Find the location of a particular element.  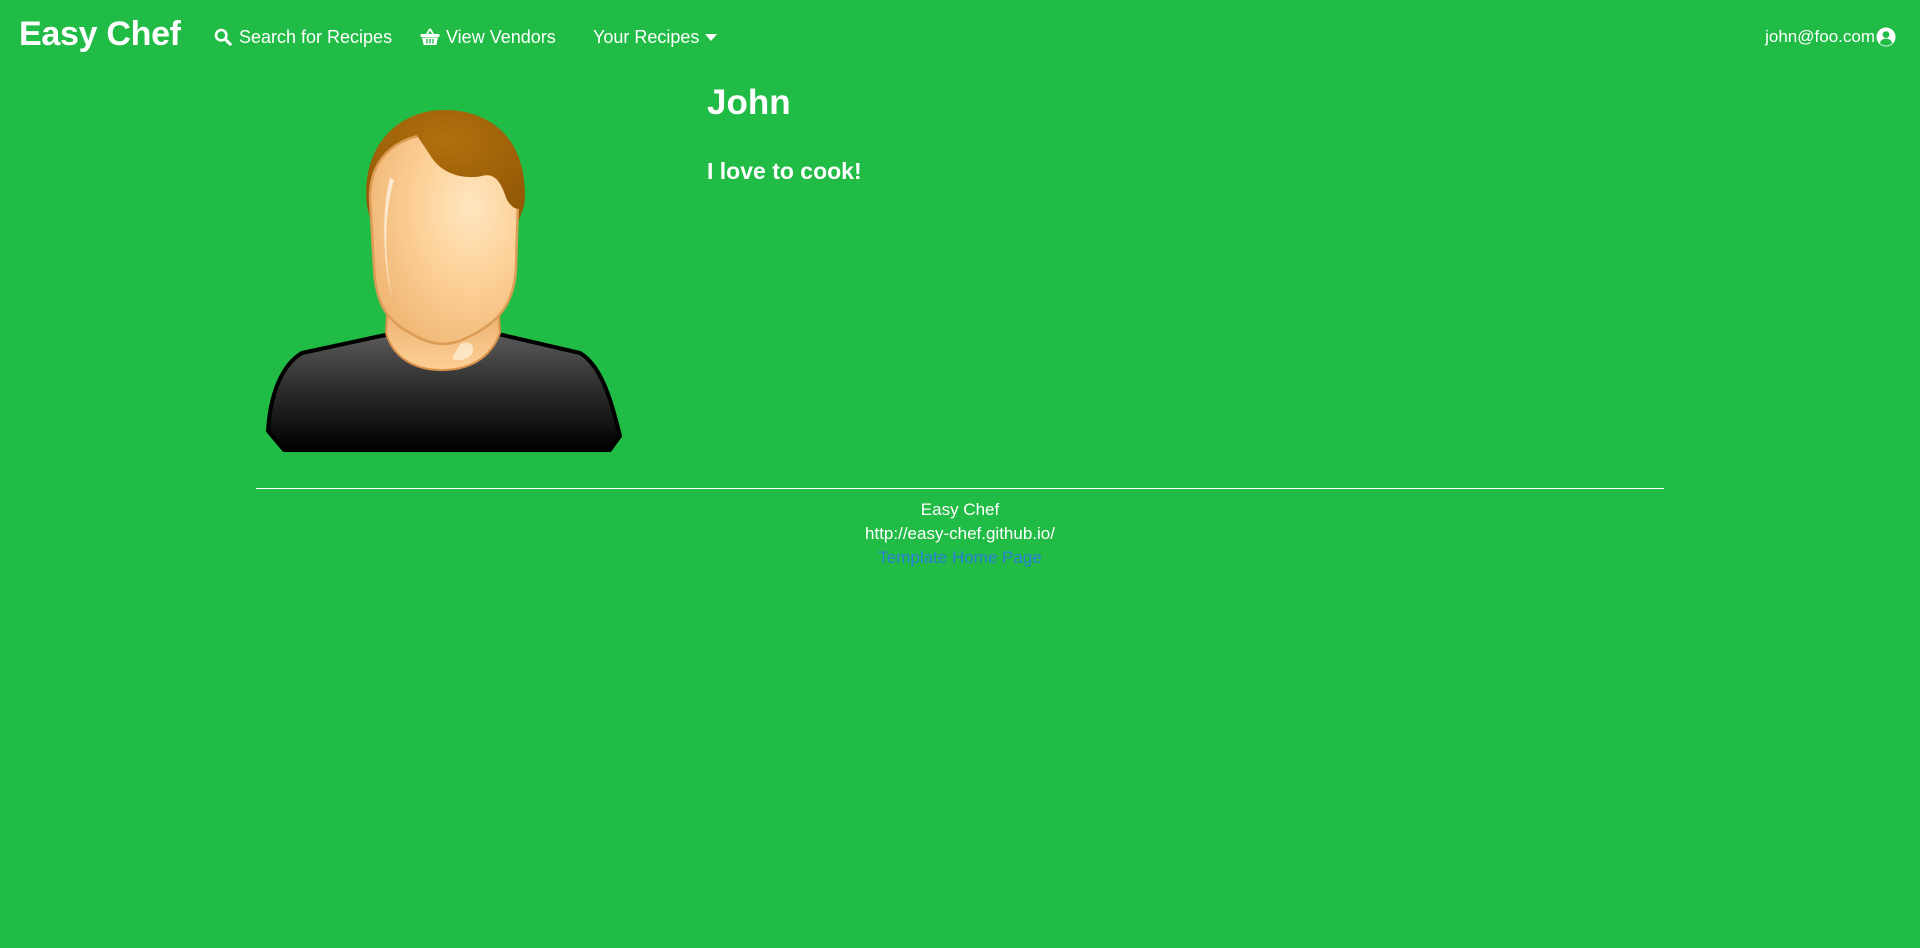

user-circle-icon is located at coordinates (1886, 37).